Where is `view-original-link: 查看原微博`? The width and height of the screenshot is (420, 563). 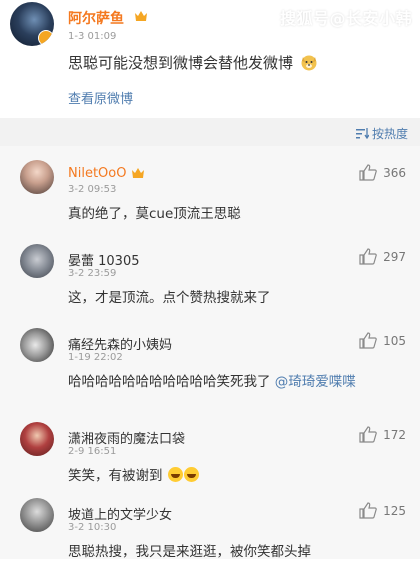 view-original-link: 查看原微博 is located at coordinates (100, 97).